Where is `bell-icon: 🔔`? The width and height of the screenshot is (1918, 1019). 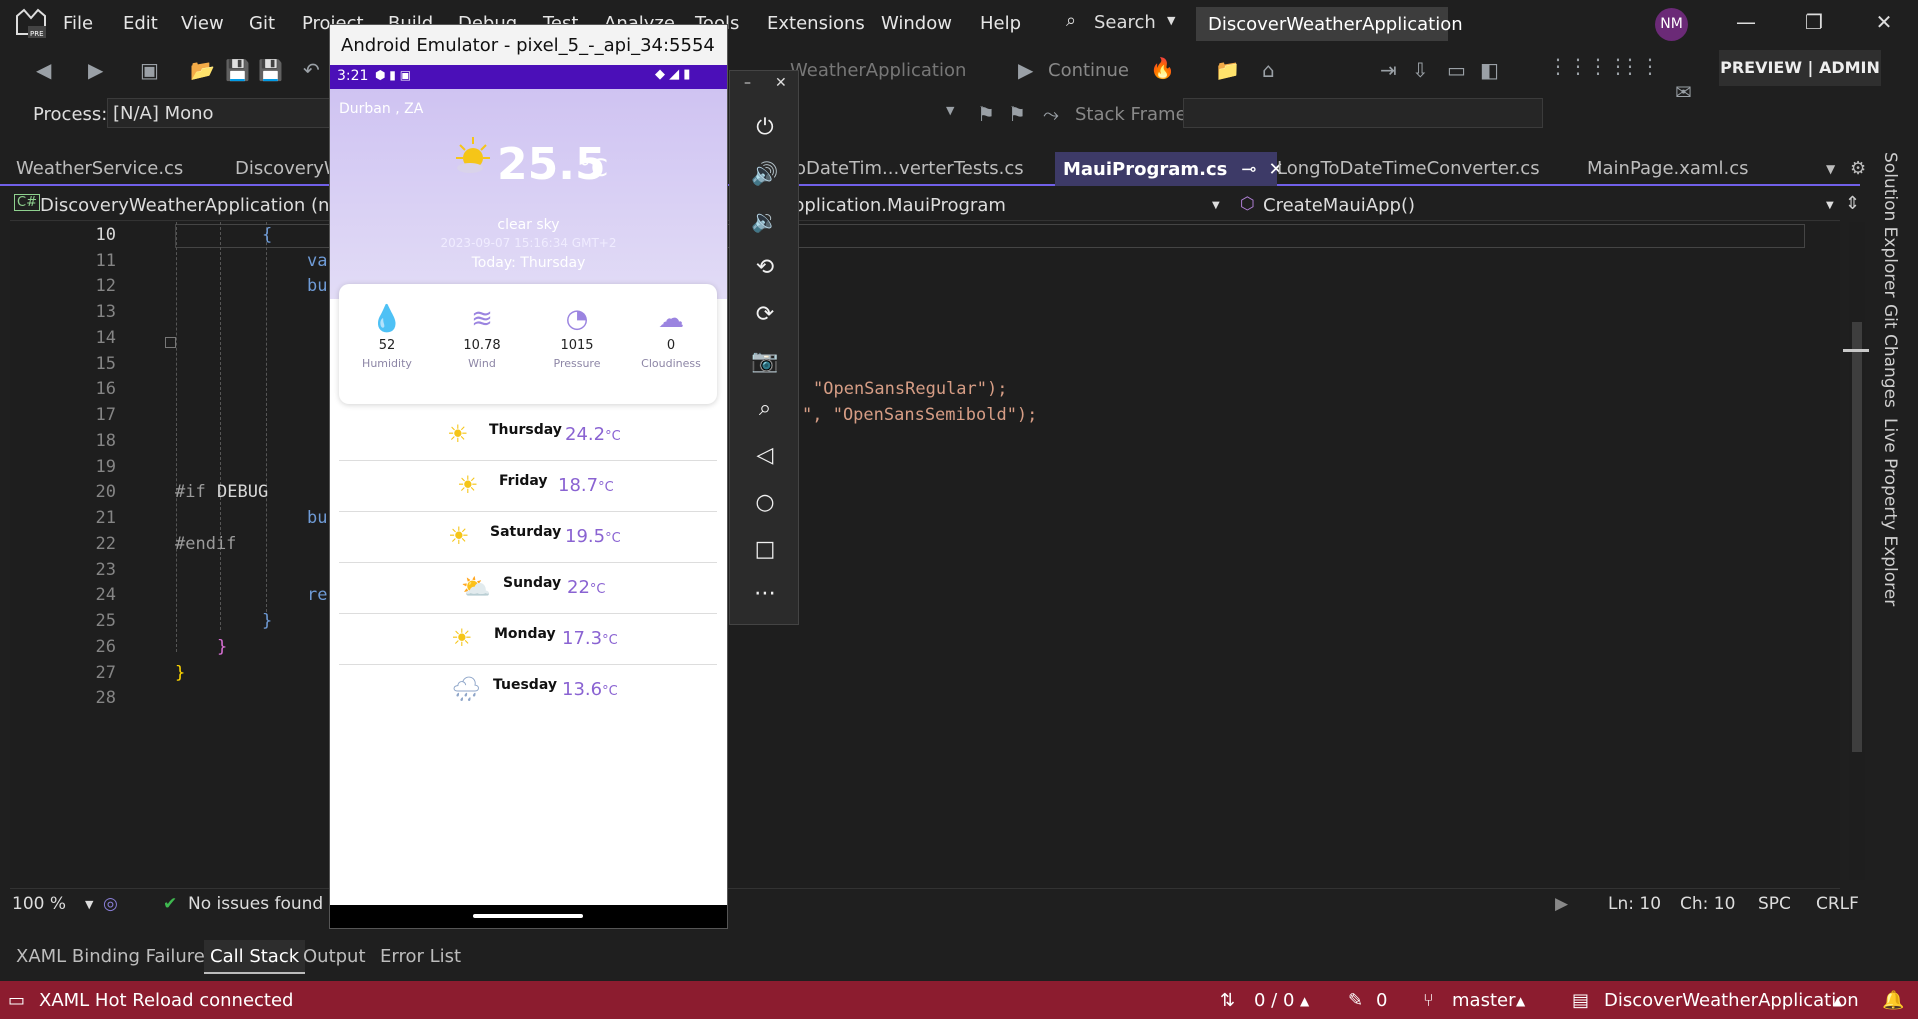
bell-icon: 🔔 is located at coordinates (1893, 1000).